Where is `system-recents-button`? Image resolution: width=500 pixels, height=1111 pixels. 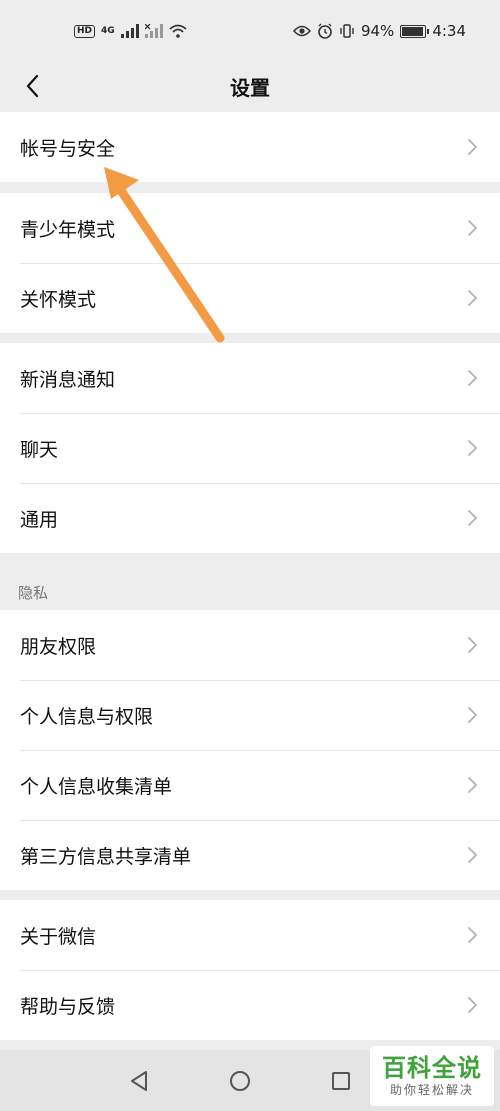
system-recents-button is located at coordinates (341, 1081).